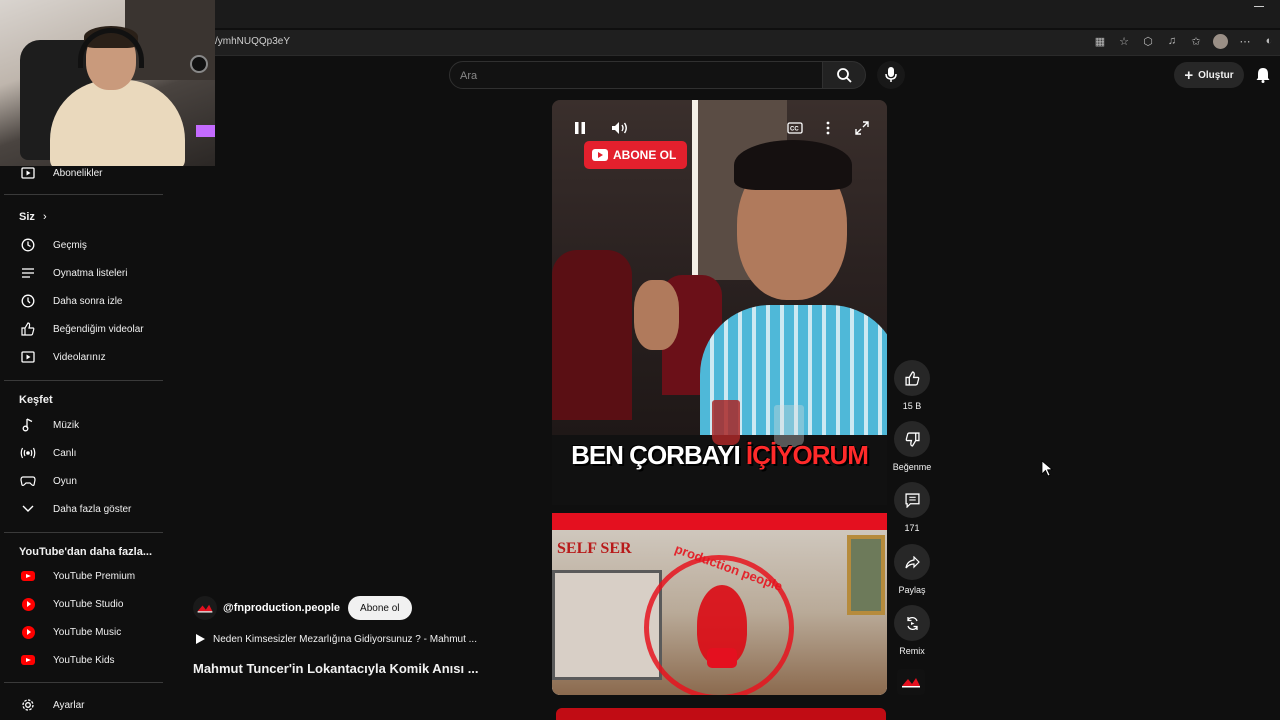 Image resolution: width=1280 pixels, height=720 pixels. I want to click on share-action: Paylaş, so click(912, 569).